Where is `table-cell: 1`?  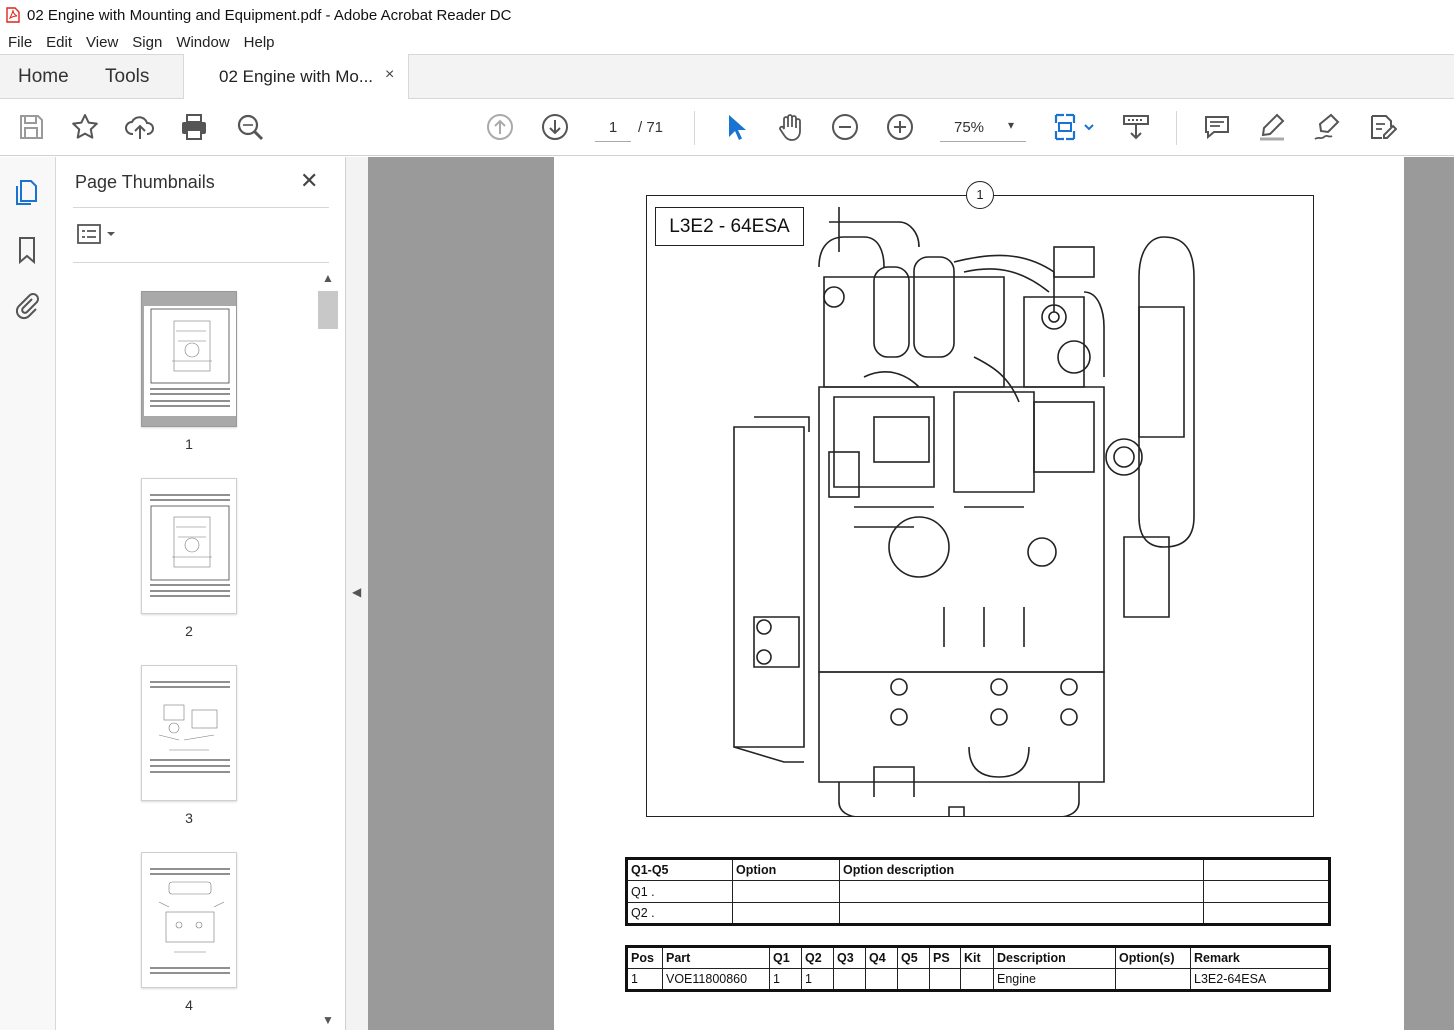
table-cell: 1 is located at coordinates (644, 979).